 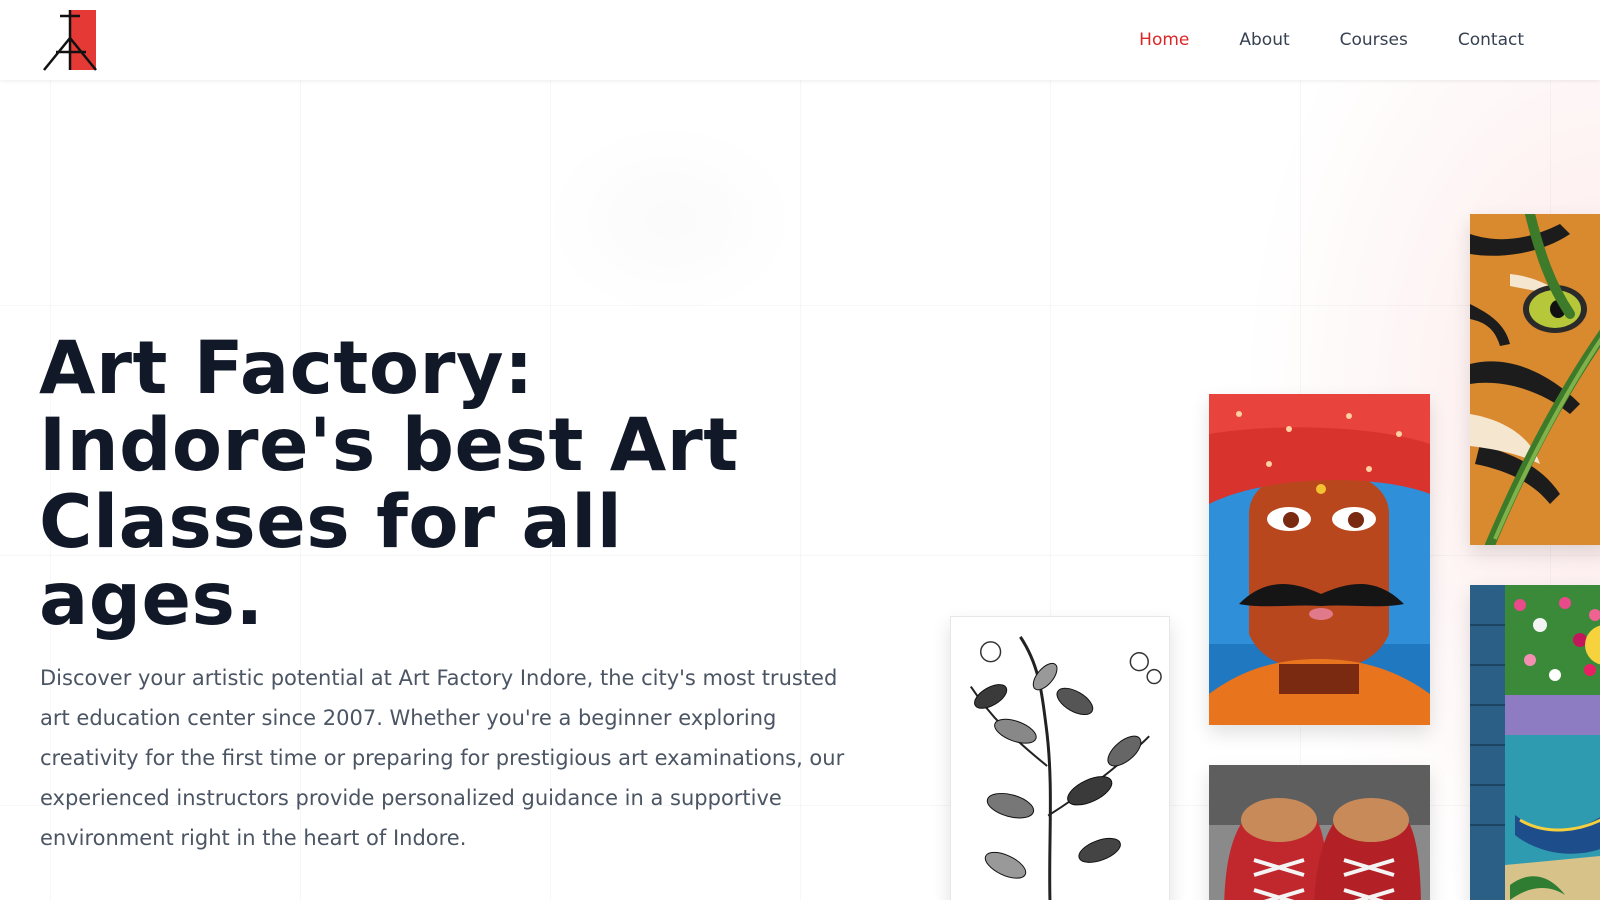 What do you see at coordinates (670, 220) in the screenshot?
I see `background-fade` at bounding box center [670, 220].